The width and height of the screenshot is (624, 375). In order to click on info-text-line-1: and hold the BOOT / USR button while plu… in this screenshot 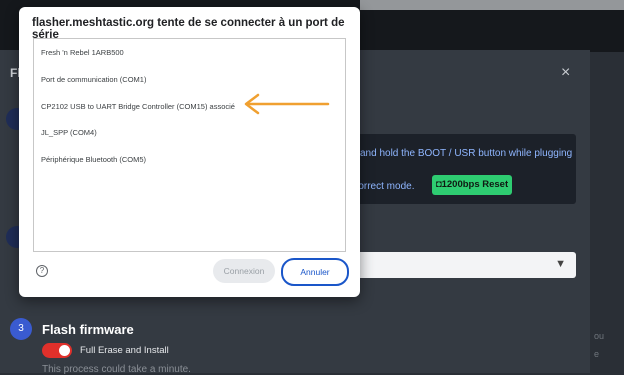, I will do `click(466, 153)`.